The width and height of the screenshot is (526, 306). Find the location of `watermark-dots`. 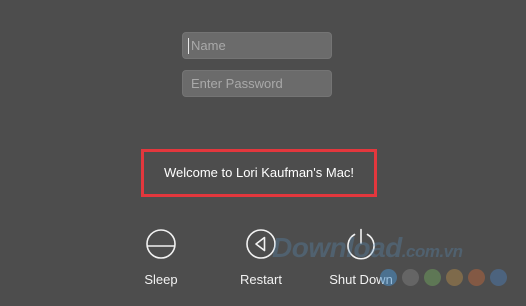

watermark-dots is located at coordinates (443, 277).